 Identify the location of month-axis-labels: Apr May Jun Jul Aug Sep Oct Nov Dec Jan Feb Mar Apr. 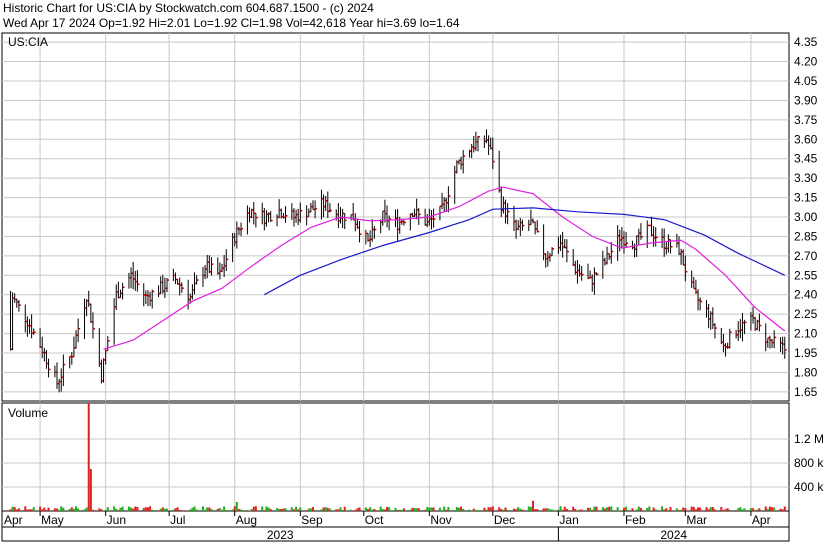
(387, 520).